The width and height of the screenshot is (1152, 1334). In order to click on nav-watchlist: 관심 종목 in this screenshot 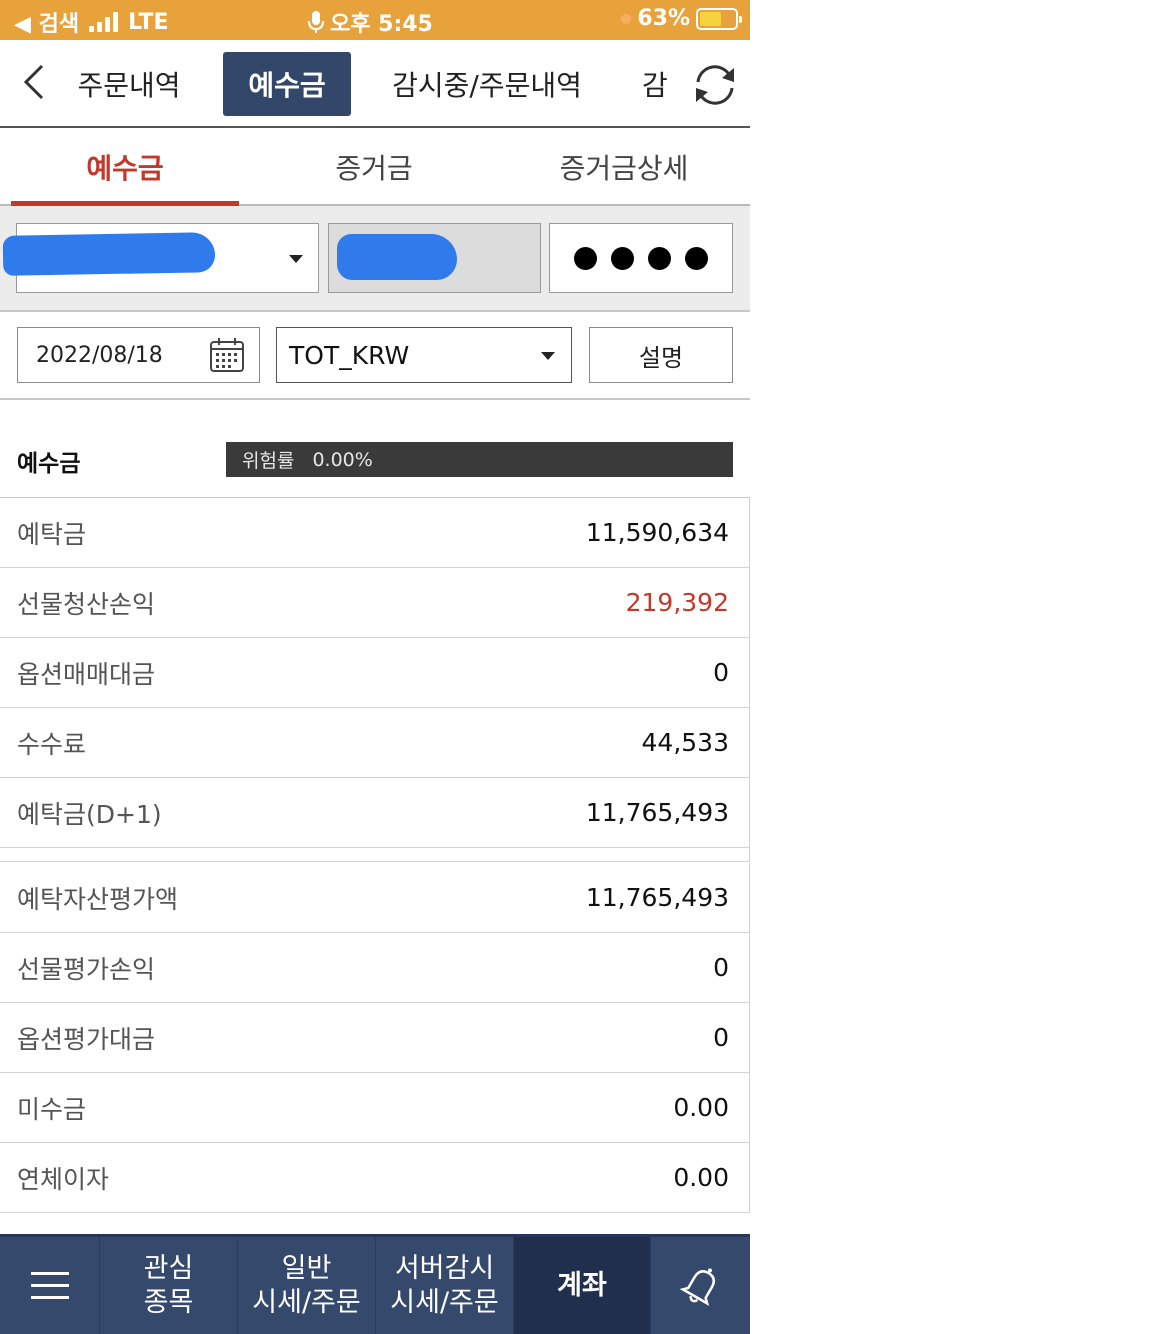, I will do `click(169, 1285)`.